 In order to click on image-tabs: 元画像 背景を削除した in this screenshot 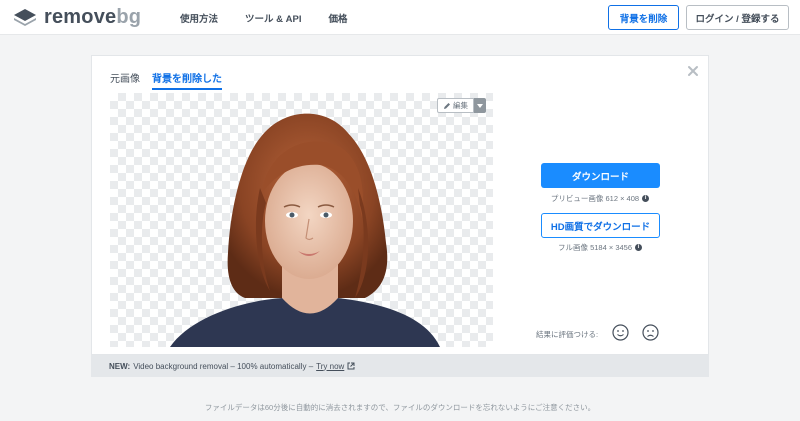, I will do `click(172, 80)`.